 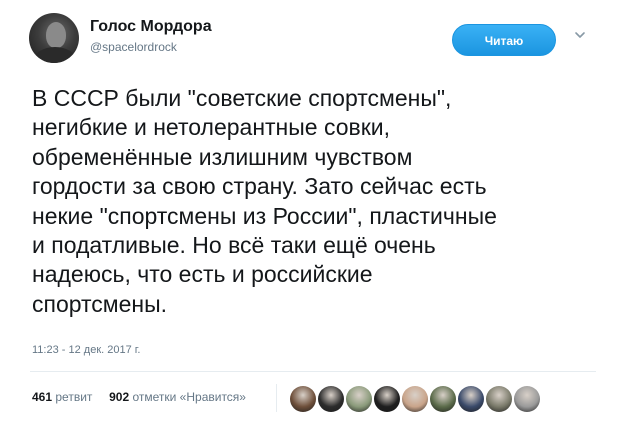 I want to click on retweet-count: 461, so click(x=42, y=397).